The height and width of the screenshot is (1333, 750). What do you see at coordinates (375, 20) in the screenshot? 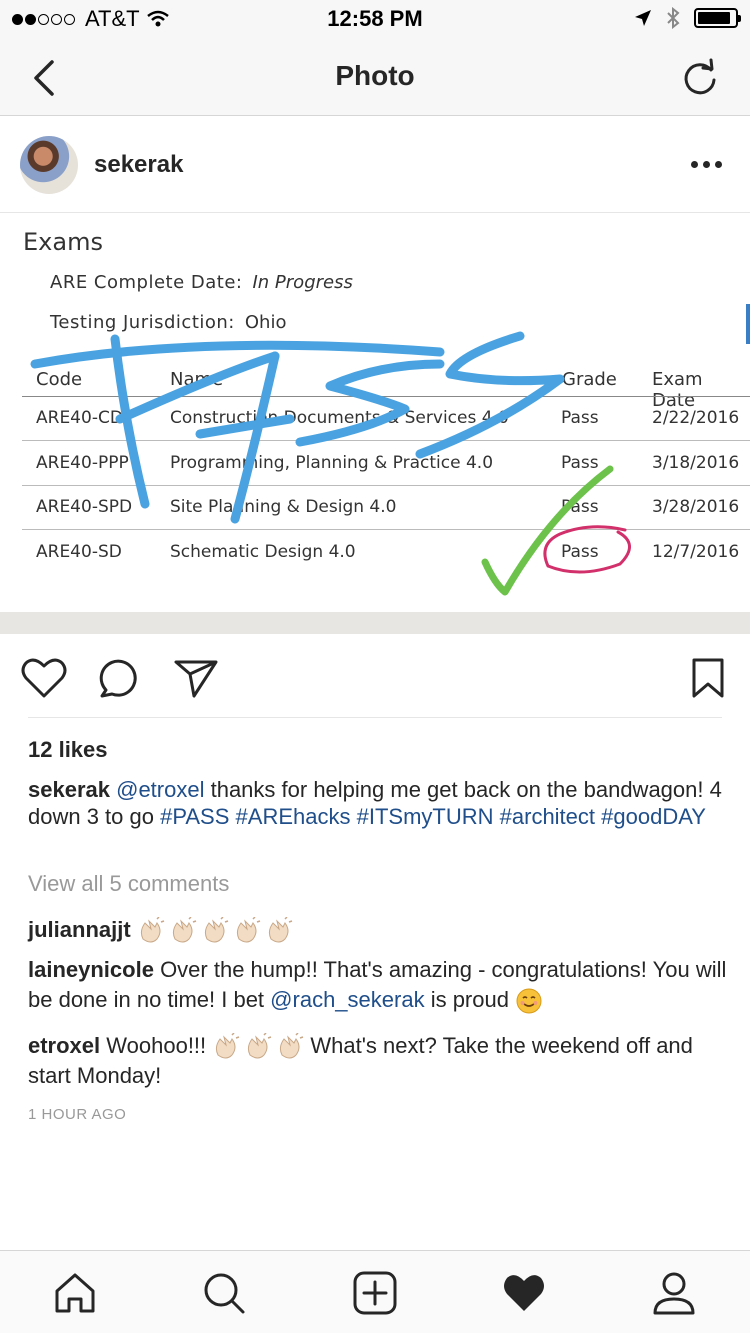
I see `status-bar: AT&T 12:58 PM` at bounding box center [375, 20].